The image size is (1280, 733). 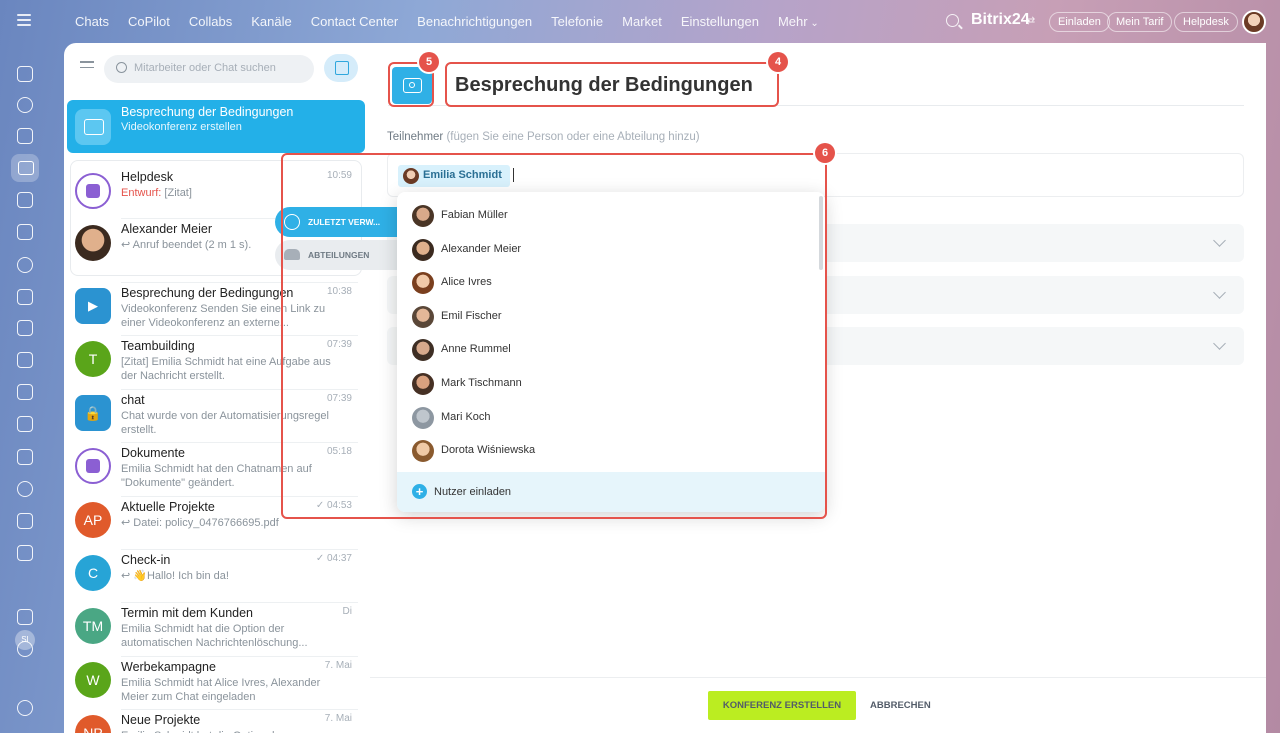 I want to click on chat-last-message: Emilia Schmidt hat die Option der, so click(x=226, y=731).